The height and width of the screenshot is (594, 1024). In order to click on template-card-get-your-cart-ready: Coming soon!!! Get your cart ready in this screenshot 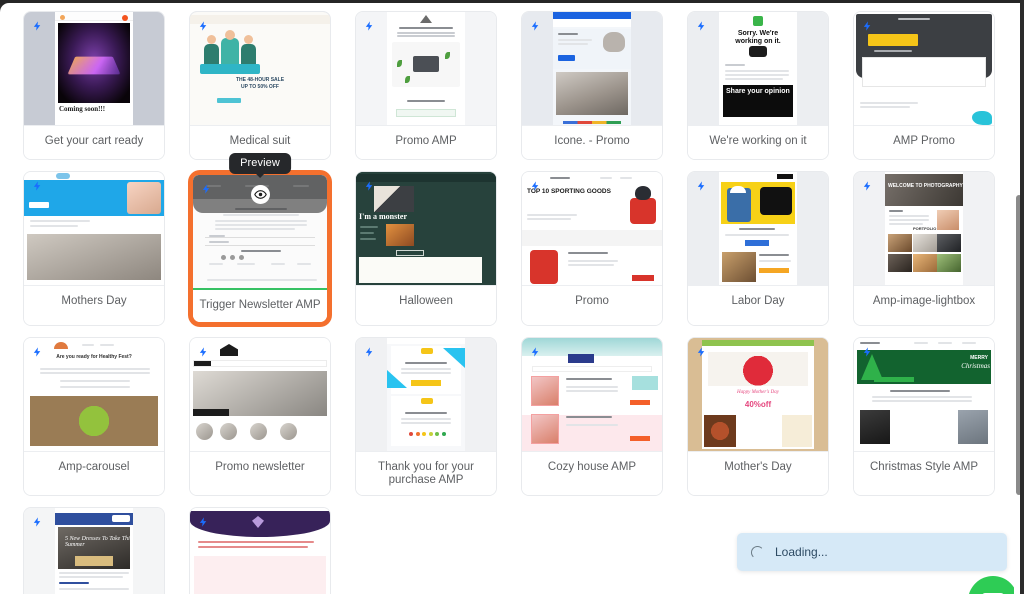, I will do `click(94, 85)`.